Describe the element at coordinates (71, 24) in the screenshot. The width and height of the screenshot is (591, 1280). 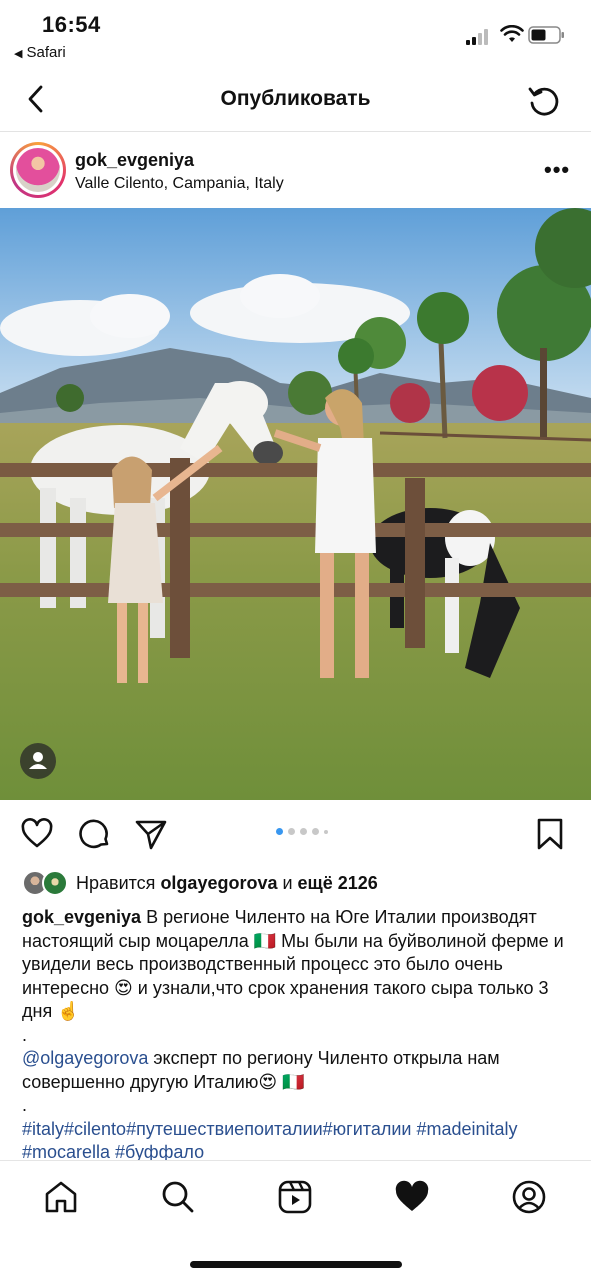
I see `status-time: 16:54` at that location.